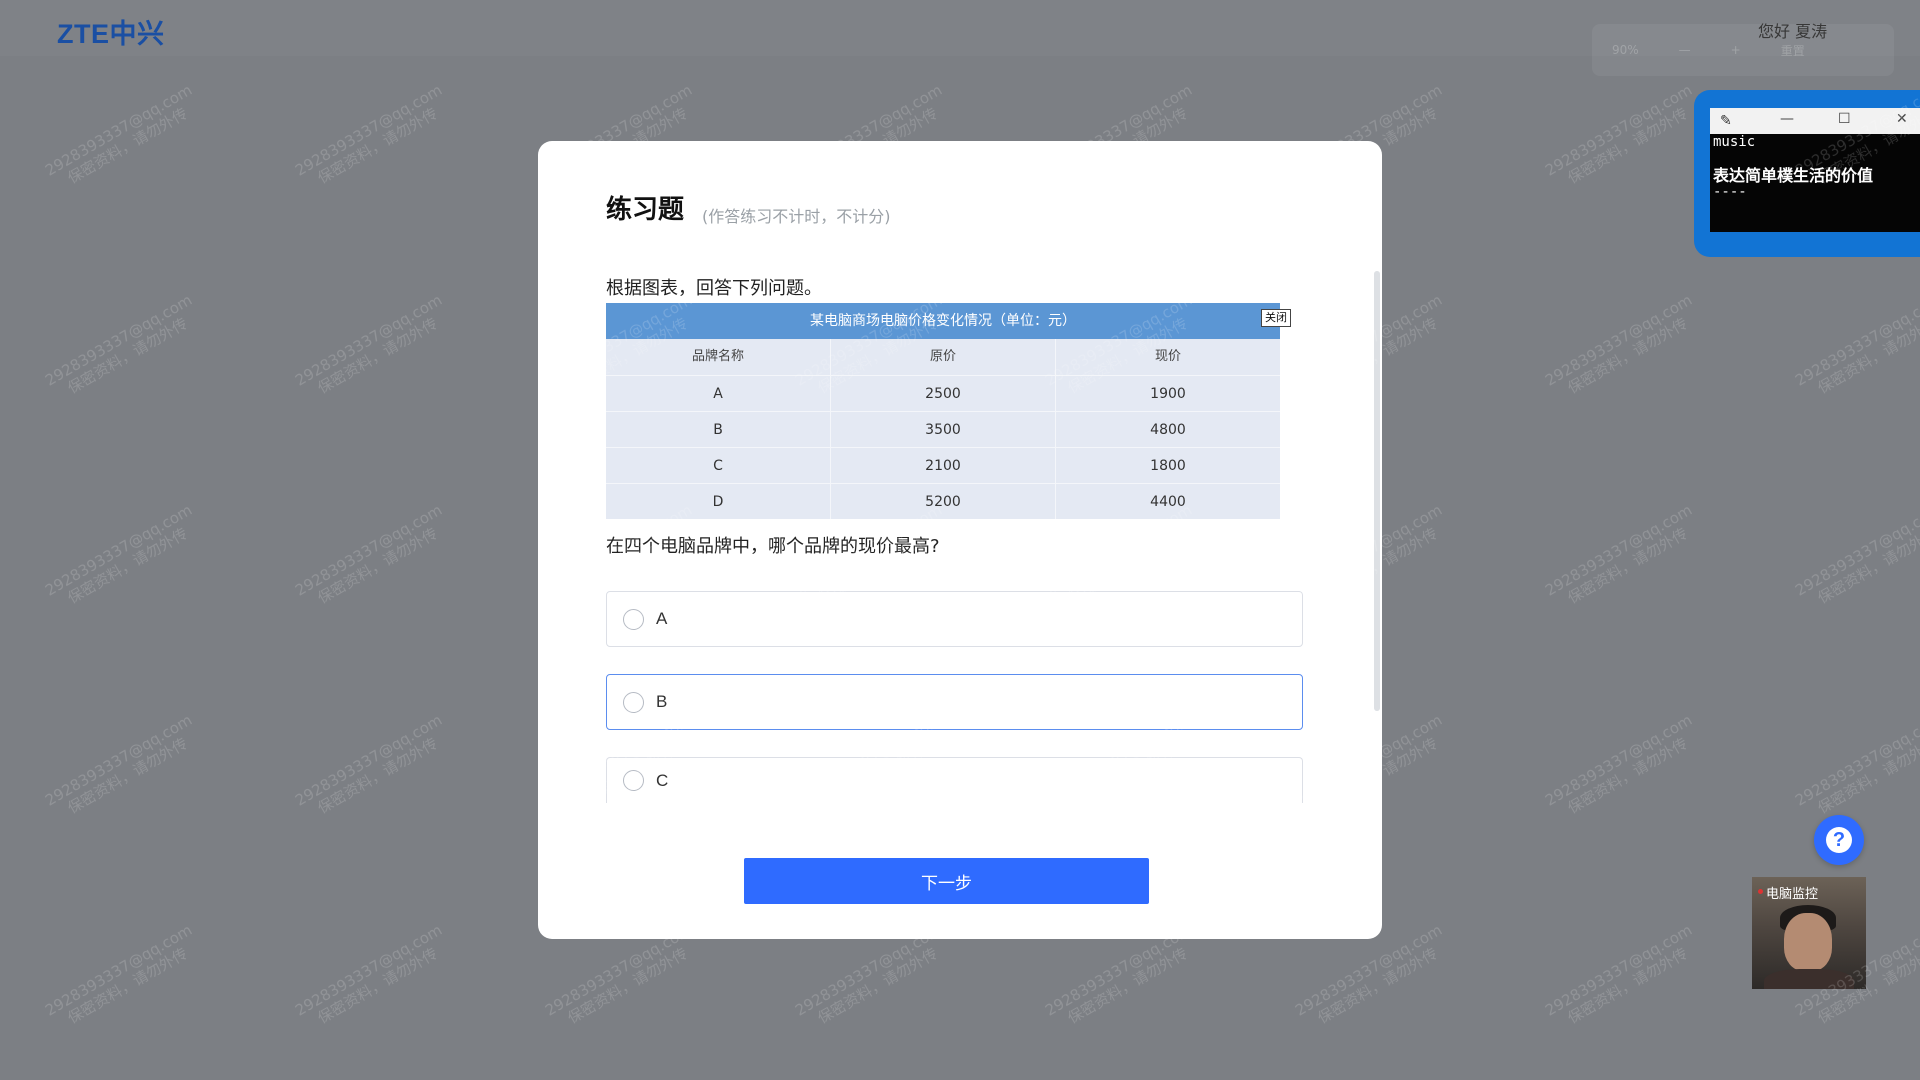 This screenshot has width=1920, height=1080. I want to click on option-b: B, so click(954, 702).